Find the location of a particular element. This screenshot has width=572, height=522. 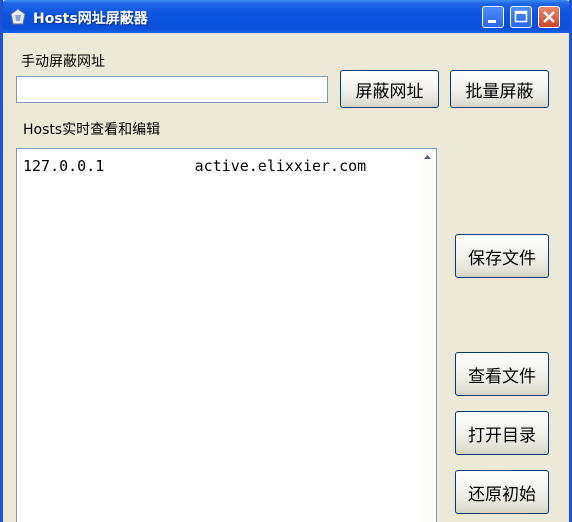

scroll-up-button is located at coordinates (427, 157).